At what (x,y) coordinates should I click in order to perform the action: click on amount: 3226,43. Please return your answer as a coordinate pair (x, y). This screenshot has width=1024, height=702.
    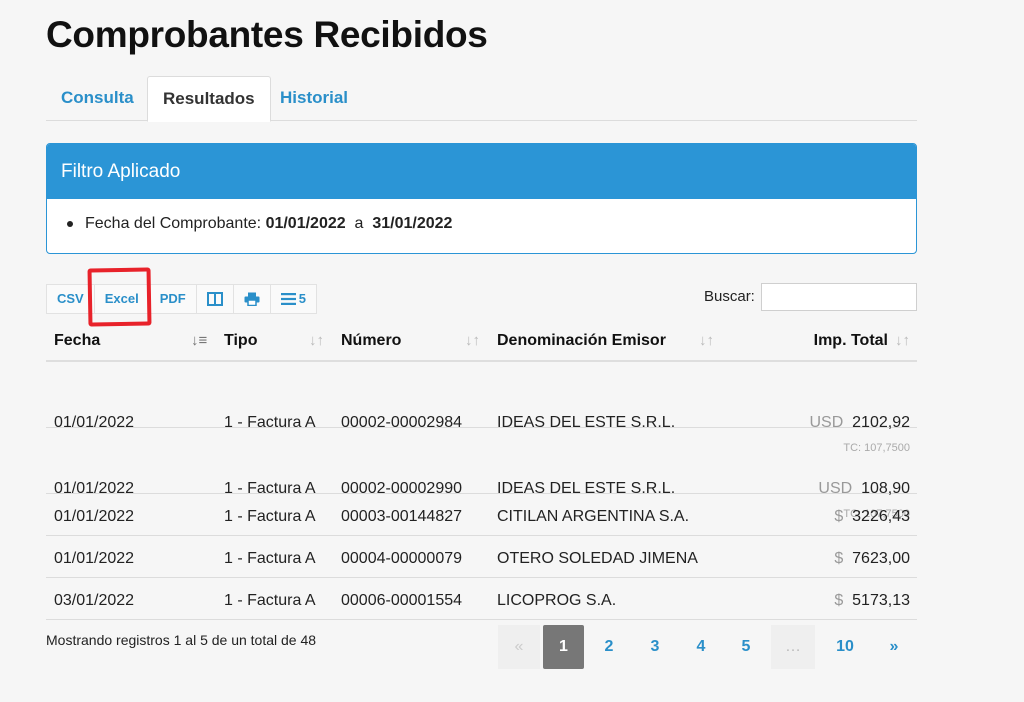
    Looking at the image, I should click on (881, 516).